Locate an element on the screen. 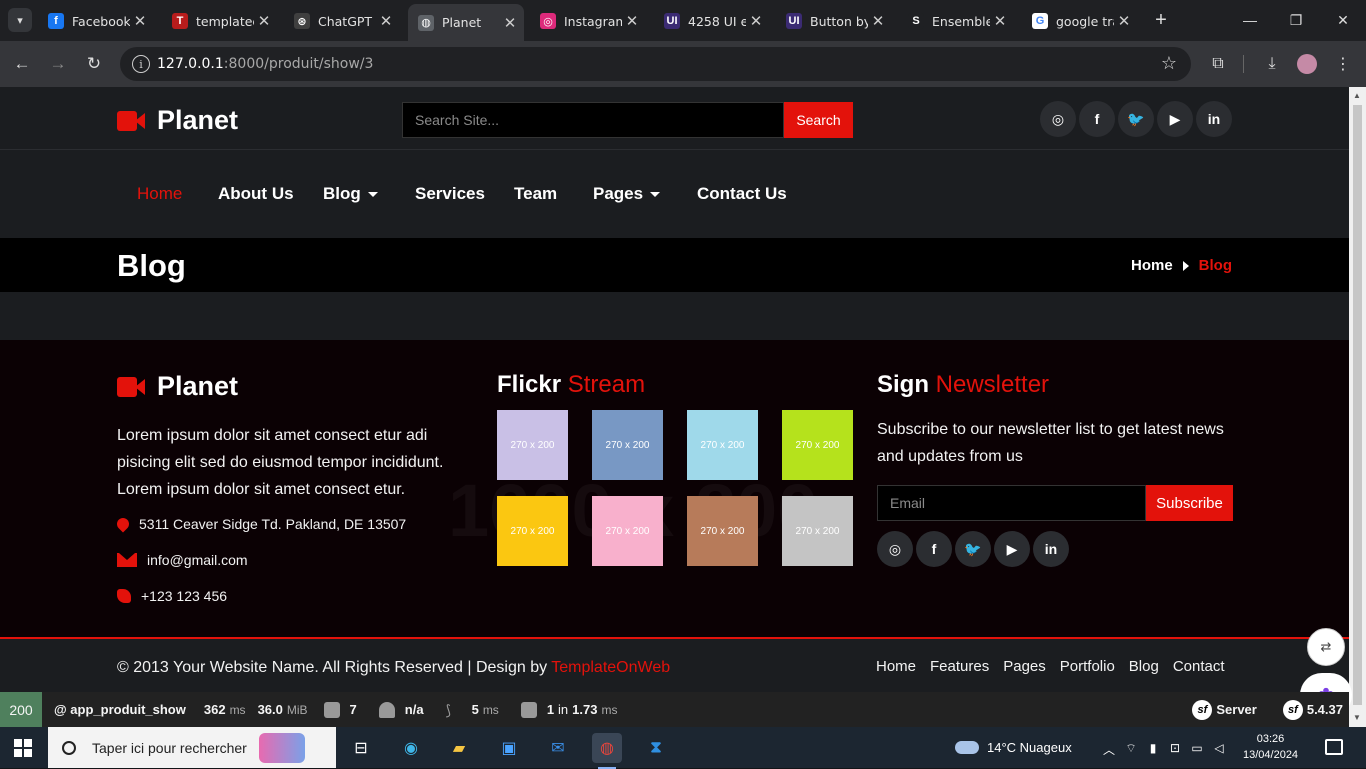  designer-link: TemplateOnWeb is located at coordinates (610, 667).